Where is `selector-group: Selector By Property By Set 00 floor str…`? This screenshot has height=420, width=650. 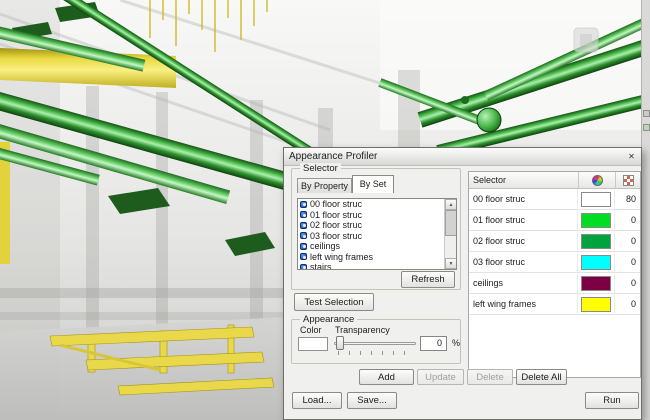
selector-group: Selector By Property By Set 00 floor str… is located at coordinates (376, 226).